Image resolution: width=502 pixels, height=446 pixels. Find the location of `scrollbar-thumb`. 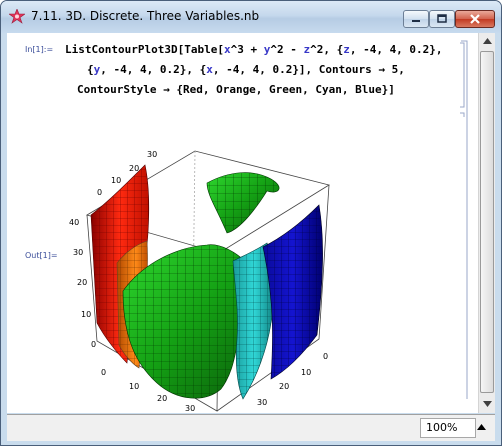

scrollbar-thumb is located at coordinates (487, 222).